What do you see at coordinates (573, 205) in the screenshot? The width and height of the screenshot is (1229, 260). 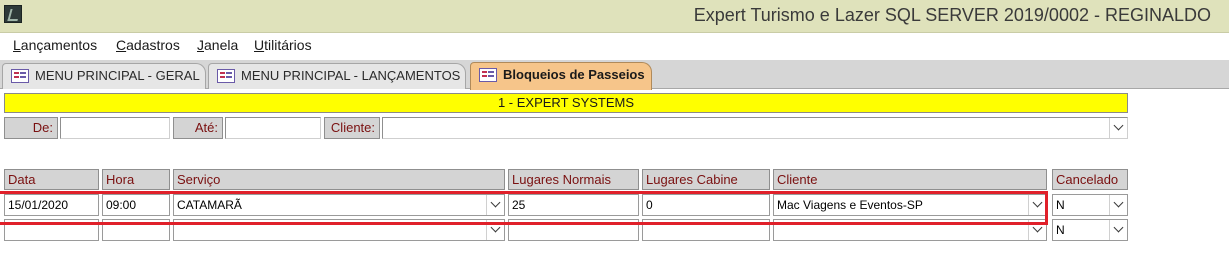 I see `cell-lugares-normais: 25` at bounding box center [573, 205].